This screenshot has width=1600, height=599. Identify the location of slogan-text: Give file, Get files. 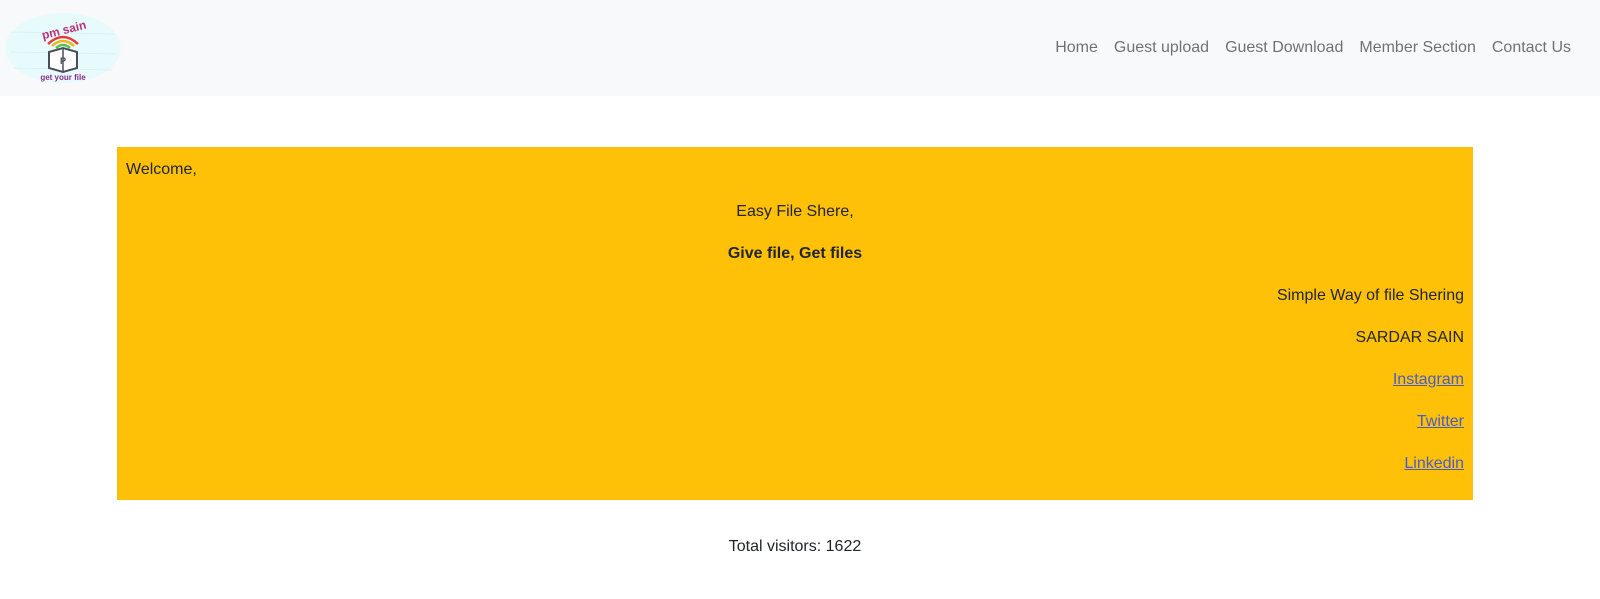
(795, 253).